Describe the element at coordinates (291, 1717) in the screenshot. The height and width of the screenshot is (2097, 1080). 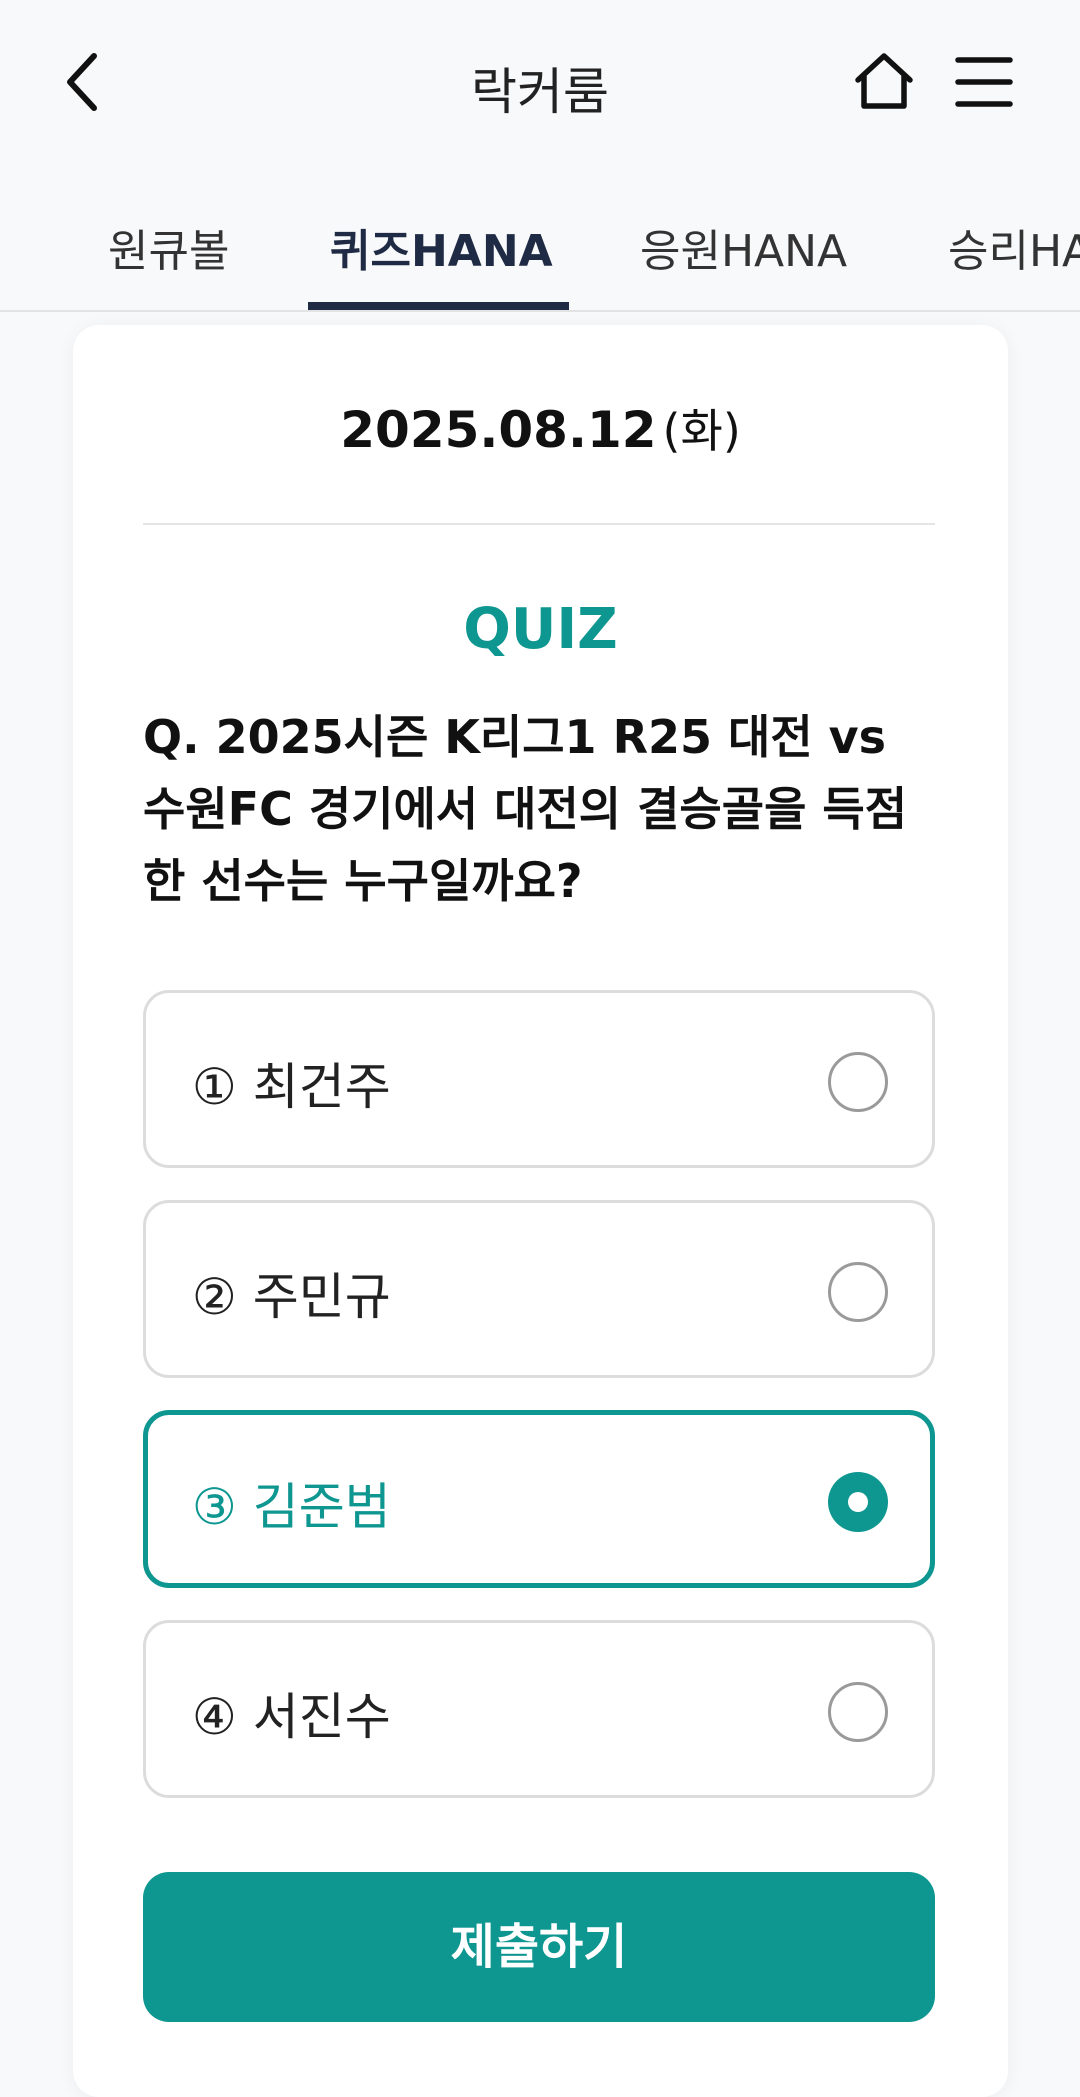
I see `option-label: ④ 서진수` at that location.